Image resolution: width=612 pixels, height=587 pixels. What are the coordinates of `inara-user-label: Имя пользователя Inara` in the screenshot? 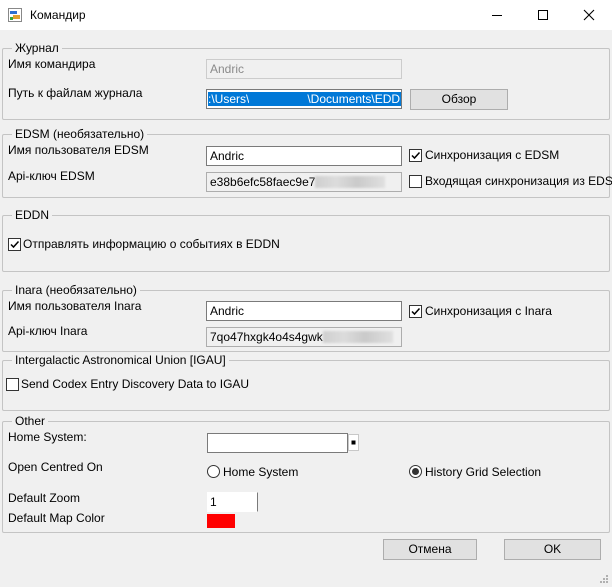 It's located at (75, 306).